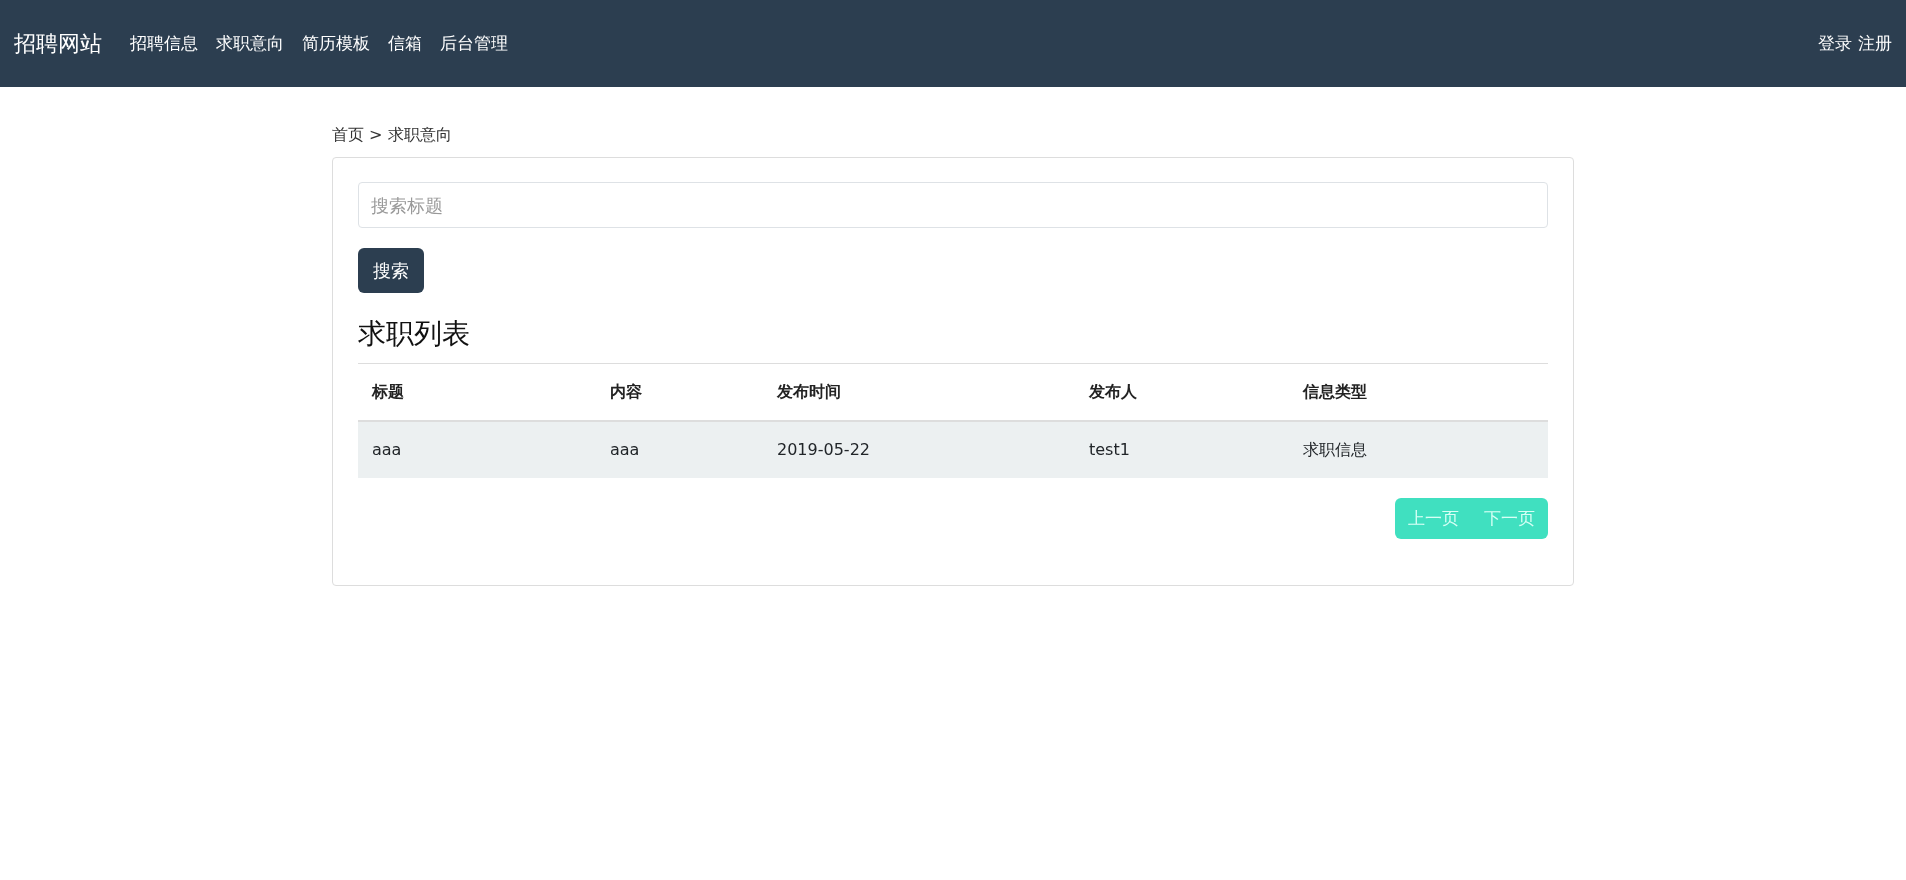  Describe the element at coordinates (58, 43) in the screenshot. I see `site-title: 招聘网站` at that location.